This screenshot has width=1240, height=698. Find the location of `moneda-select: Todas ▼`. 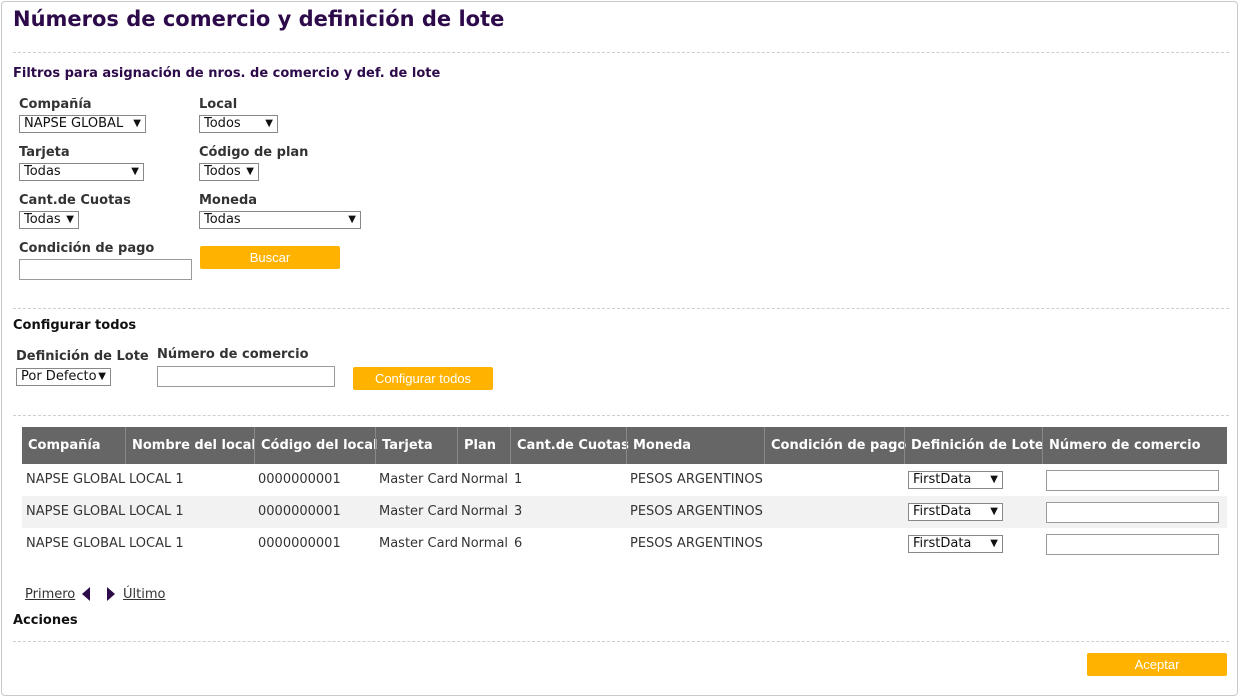

moneda-select: Todas ▼ is located at coordinates (280, 220).